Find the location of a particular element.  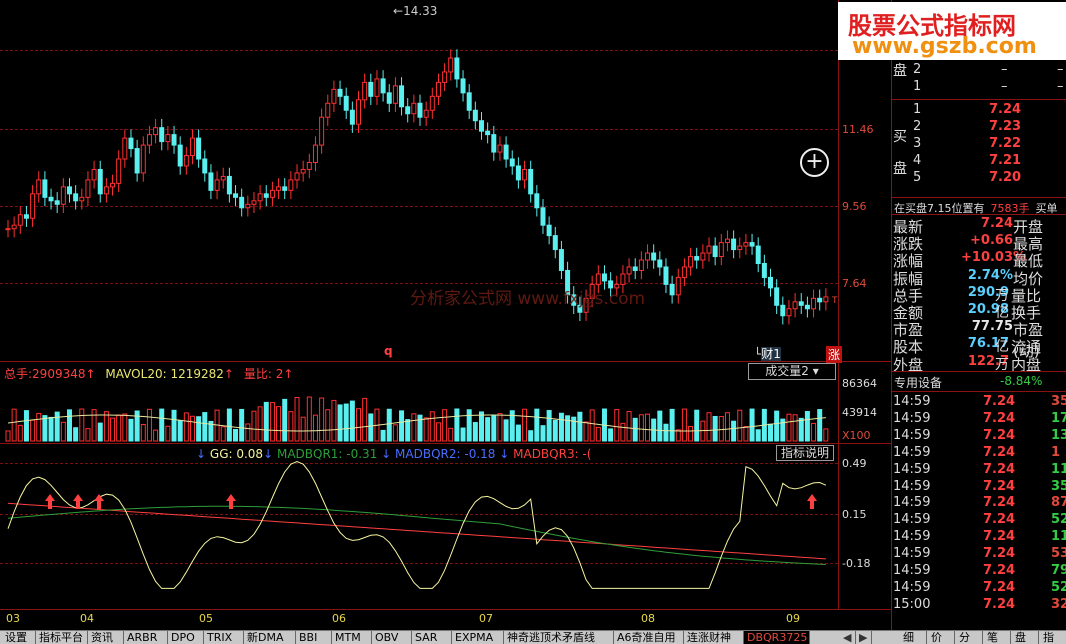

indicator-tab: TRIX is located at coordinates (224, 637).